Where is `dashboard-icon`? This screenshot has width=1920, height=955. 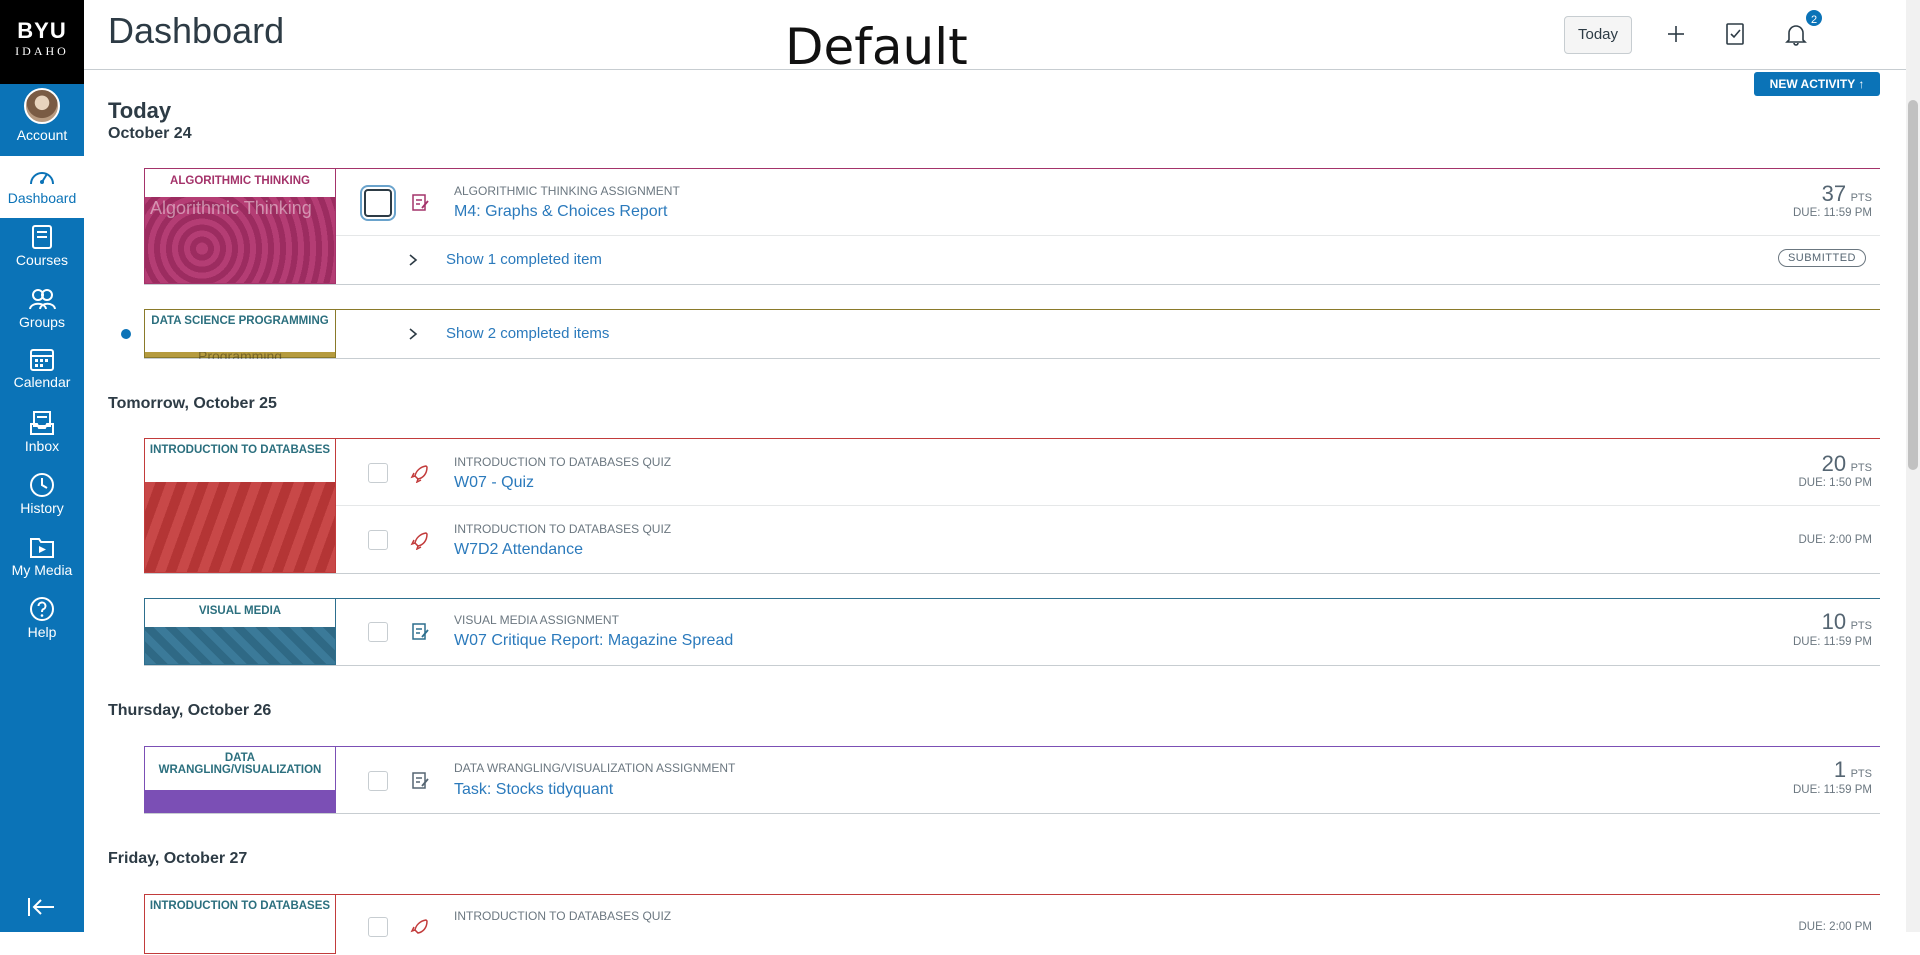
dashboard-icon is located at coordinates (42, 178).